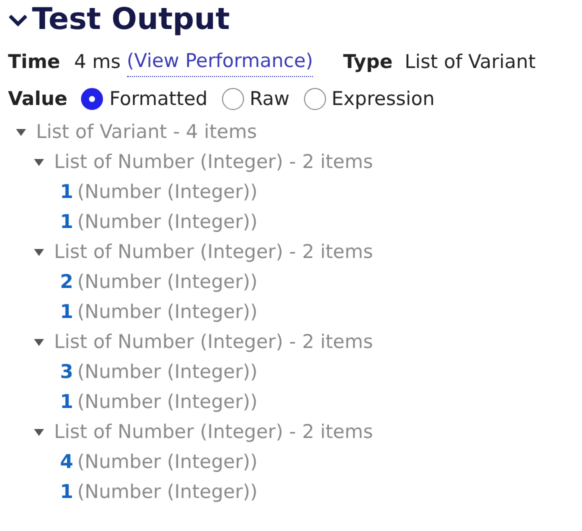  I want to click on field-label: Type, so click(368, 62).